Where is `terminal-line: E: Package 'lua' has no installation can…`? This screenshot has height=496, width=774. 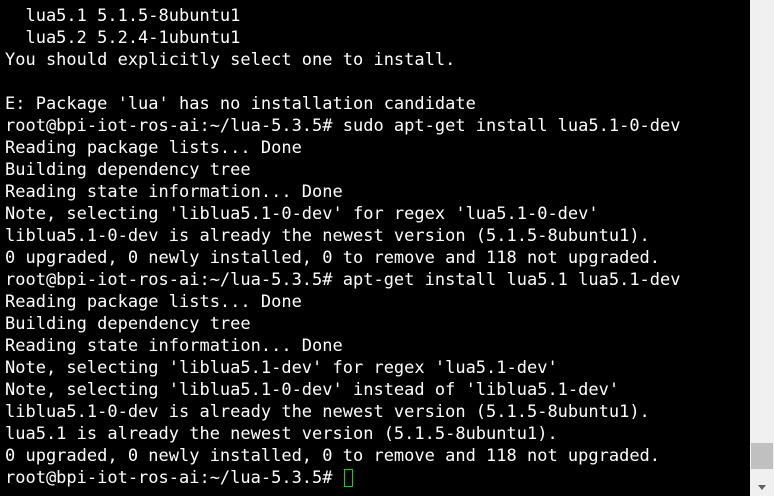 terminal-line: E: Package 'lua' has no installation can… is located at coordinates (240, 104).